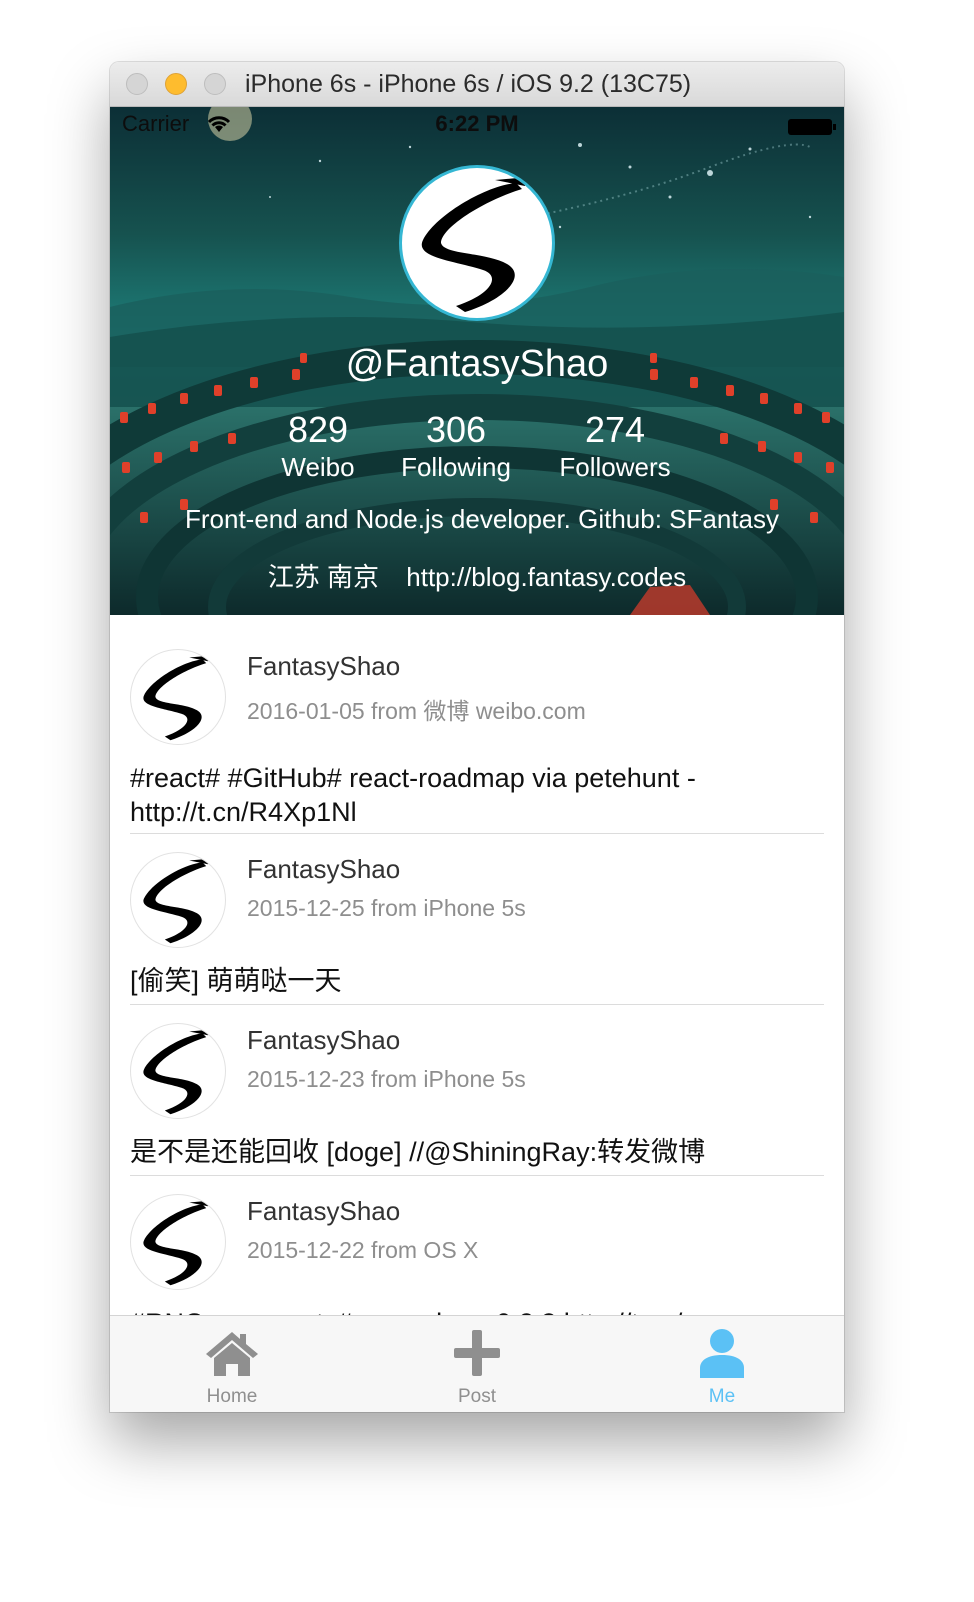 The height and width of the screenshot is (1602, 974). Describe the element at coordinates (477, 123) in the screenshot. I see `clock-time: 6:22 PM` at that location.